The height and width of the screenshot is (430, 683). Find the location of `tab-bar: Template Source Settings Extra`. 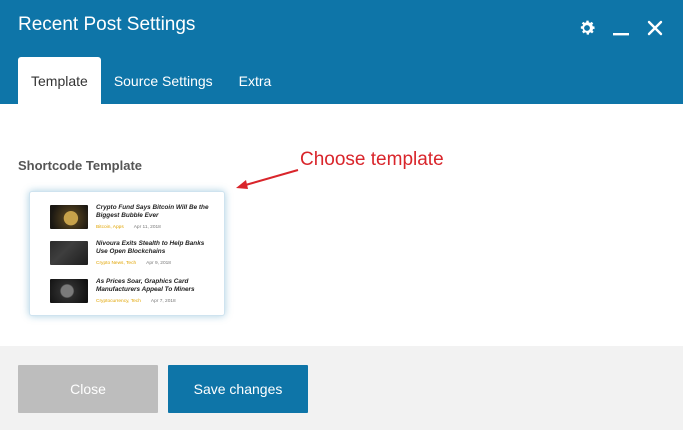

tab-bar: Template Source Settings Extra is located at coordinates (151, 80).